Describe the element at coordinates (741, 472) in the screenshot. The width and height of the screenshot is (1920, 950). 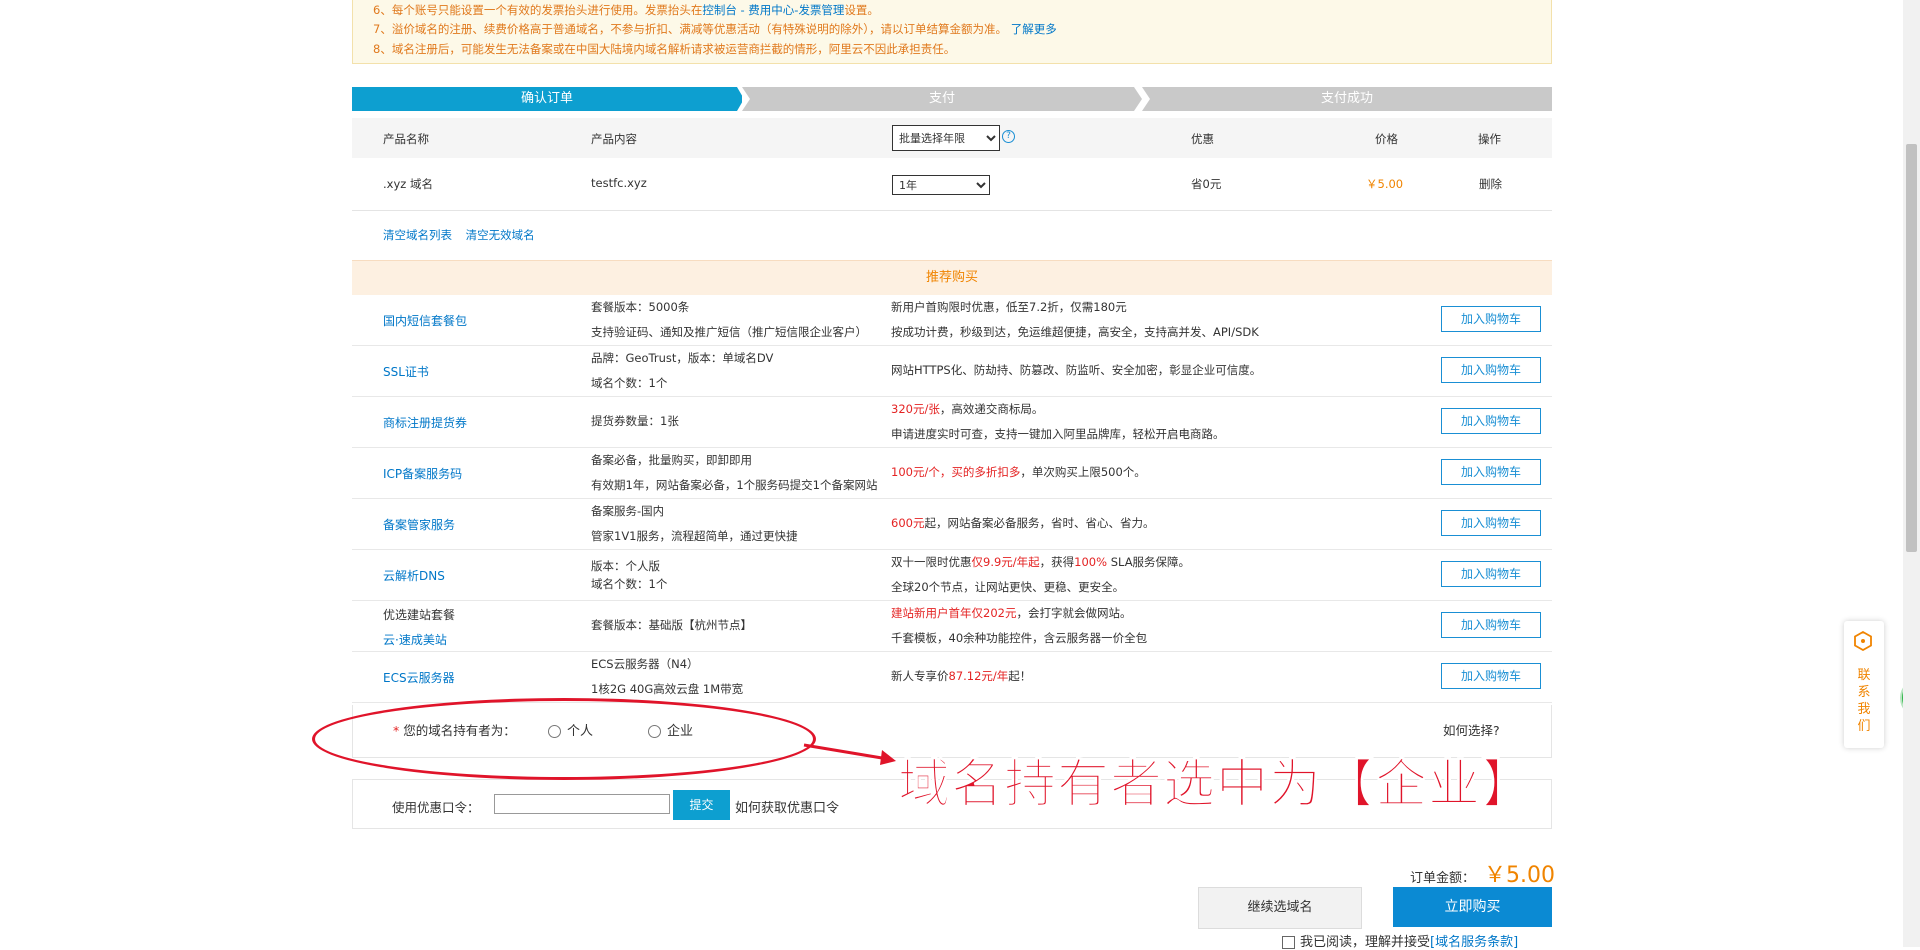
I see `recommend-content: 备案必备，批量购买，即卸即用 有效期1年，网站备案必备，1个服务码提交1个备案网站` at that location.